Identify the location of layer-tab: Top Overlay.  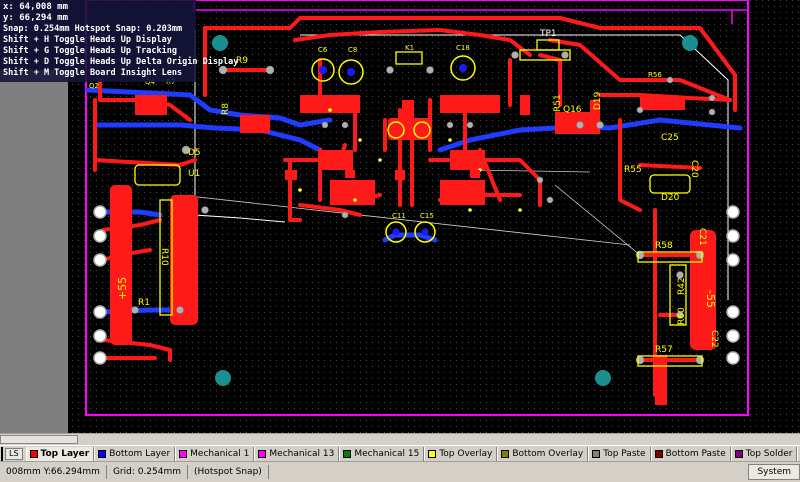
(461, 454).